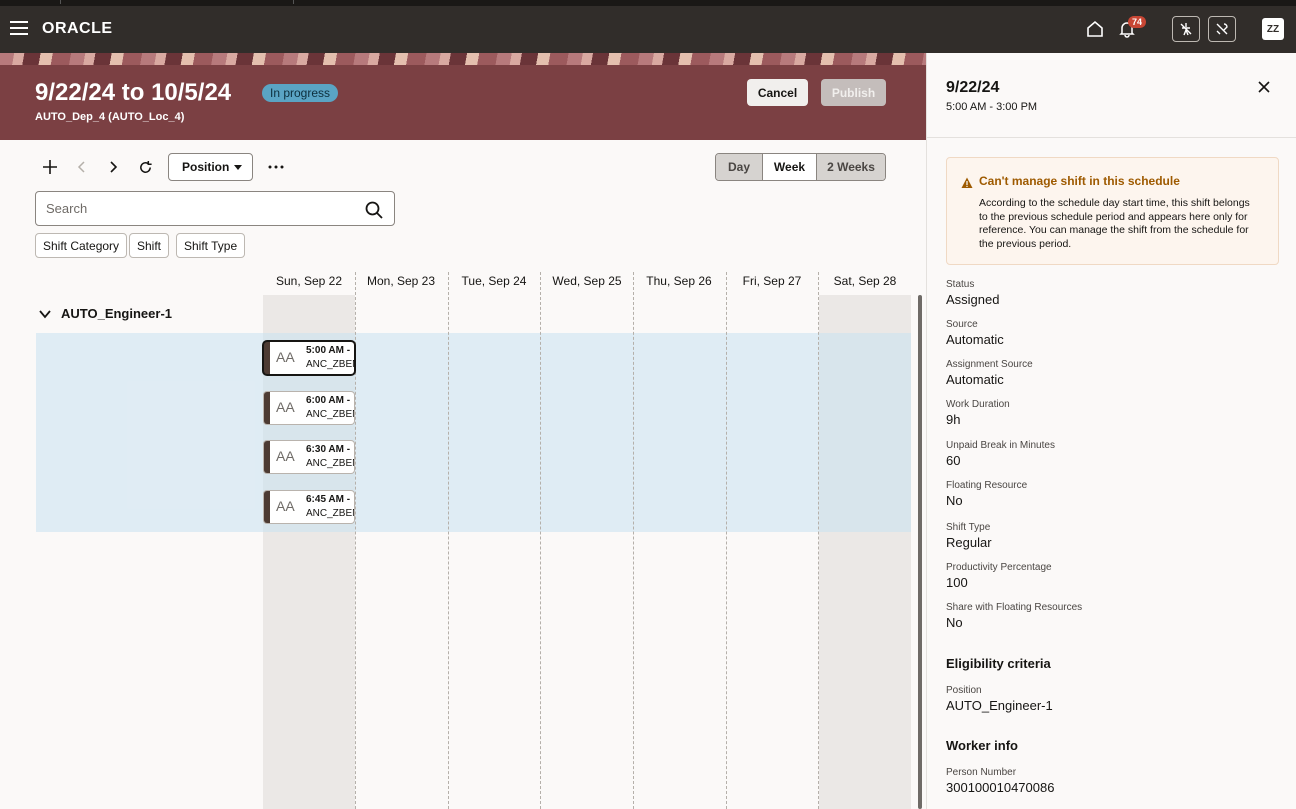 The width and height of the screenshot is (1296, 809). What do you see at coordinates (968, 527) in the screenshot?
I see `field-label: Shift Type` at bounding box center [968, 527].